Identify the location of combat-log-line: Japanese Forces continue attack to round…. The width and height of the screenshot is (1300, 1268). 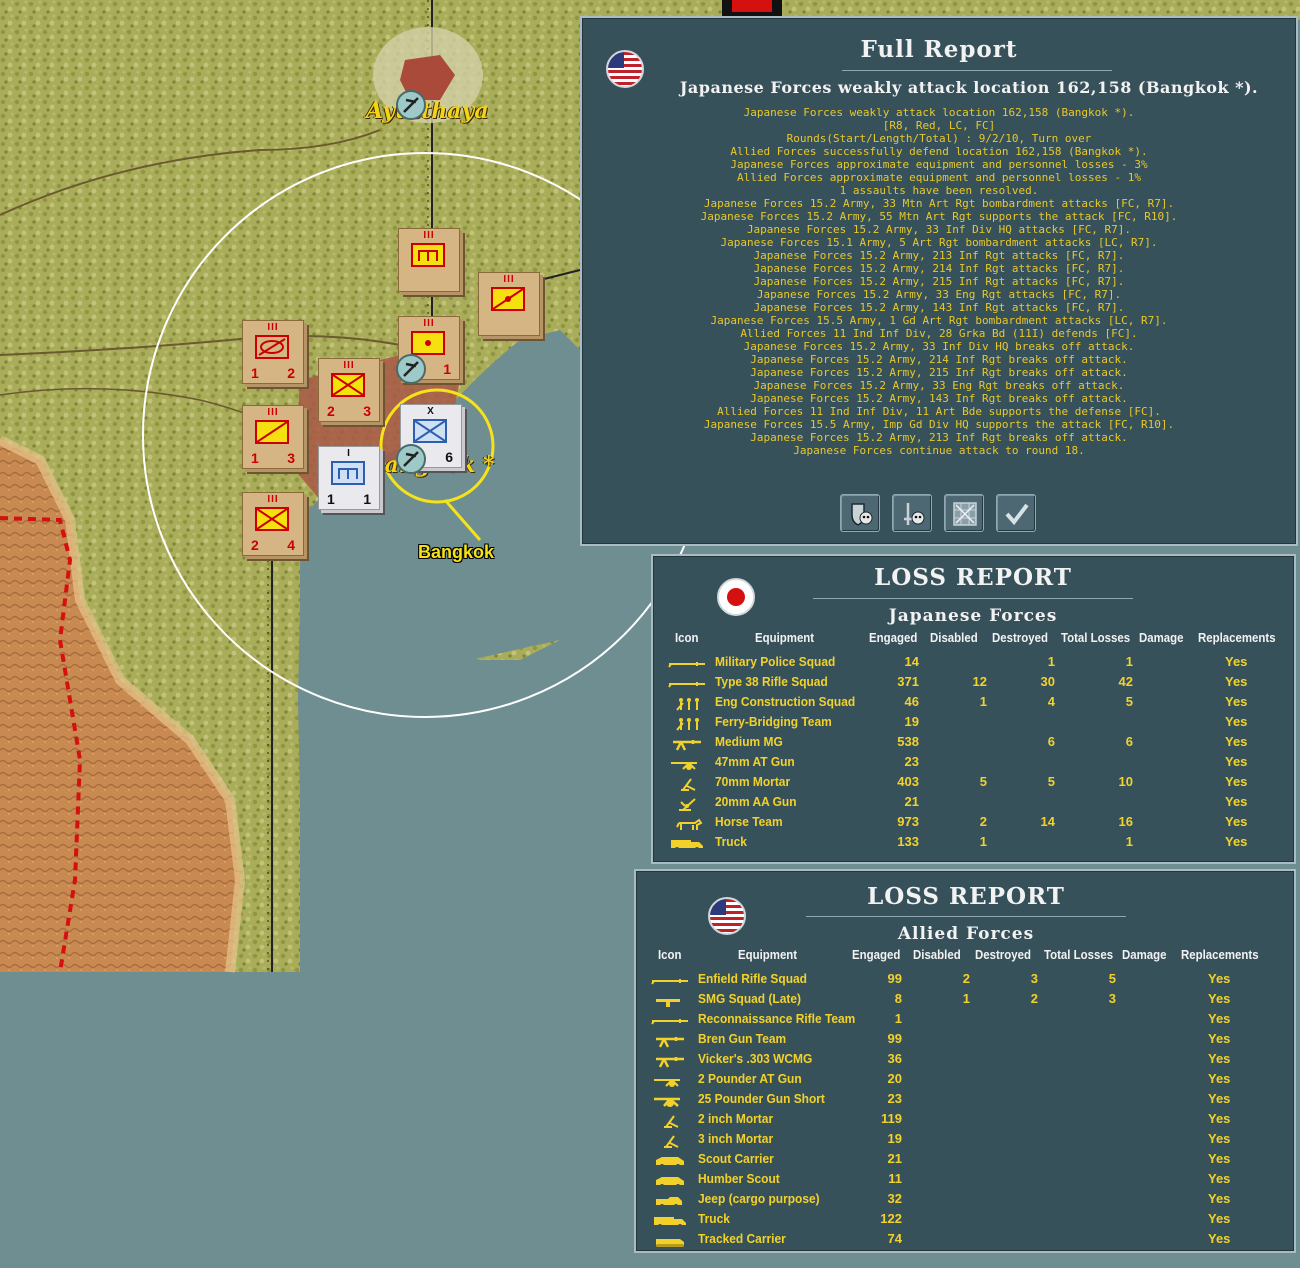
(939, 450).